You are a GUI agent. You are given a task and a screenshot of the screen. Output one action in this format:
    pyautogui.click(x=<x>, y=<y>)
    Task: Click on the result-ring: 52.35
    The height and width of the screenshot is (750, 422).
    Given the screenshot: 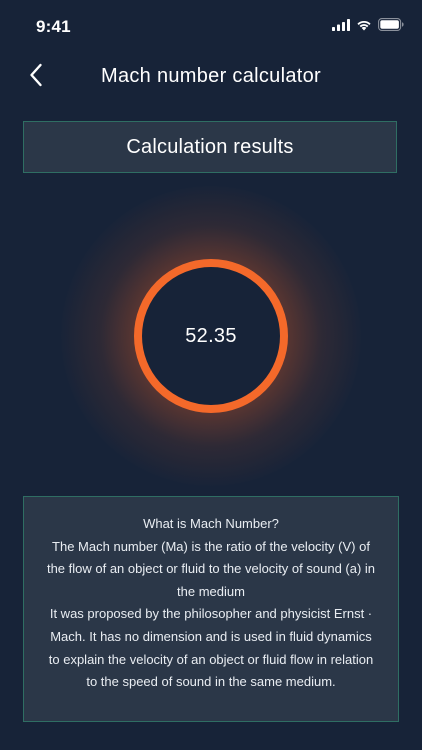 What is the action you would take?
    pyautogui.click(x=211, y=336)
    